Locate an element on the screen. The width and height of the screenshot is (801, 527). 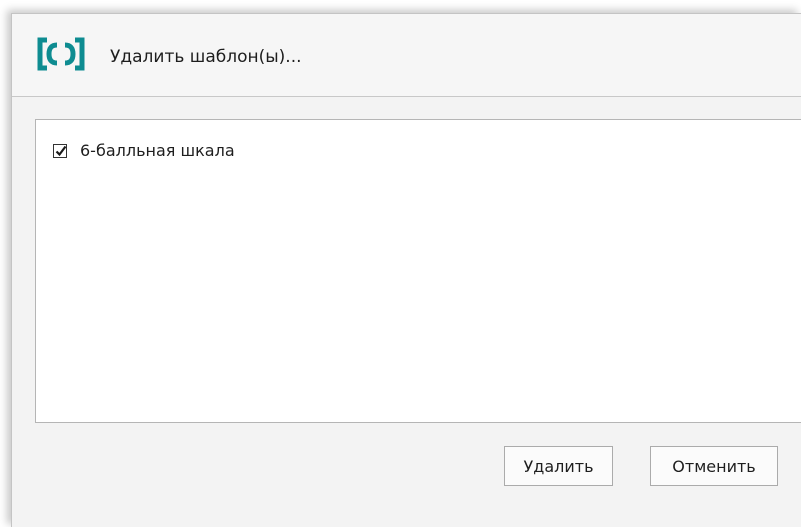
cancel-button: Отменить is located at coordinates (714, 466).